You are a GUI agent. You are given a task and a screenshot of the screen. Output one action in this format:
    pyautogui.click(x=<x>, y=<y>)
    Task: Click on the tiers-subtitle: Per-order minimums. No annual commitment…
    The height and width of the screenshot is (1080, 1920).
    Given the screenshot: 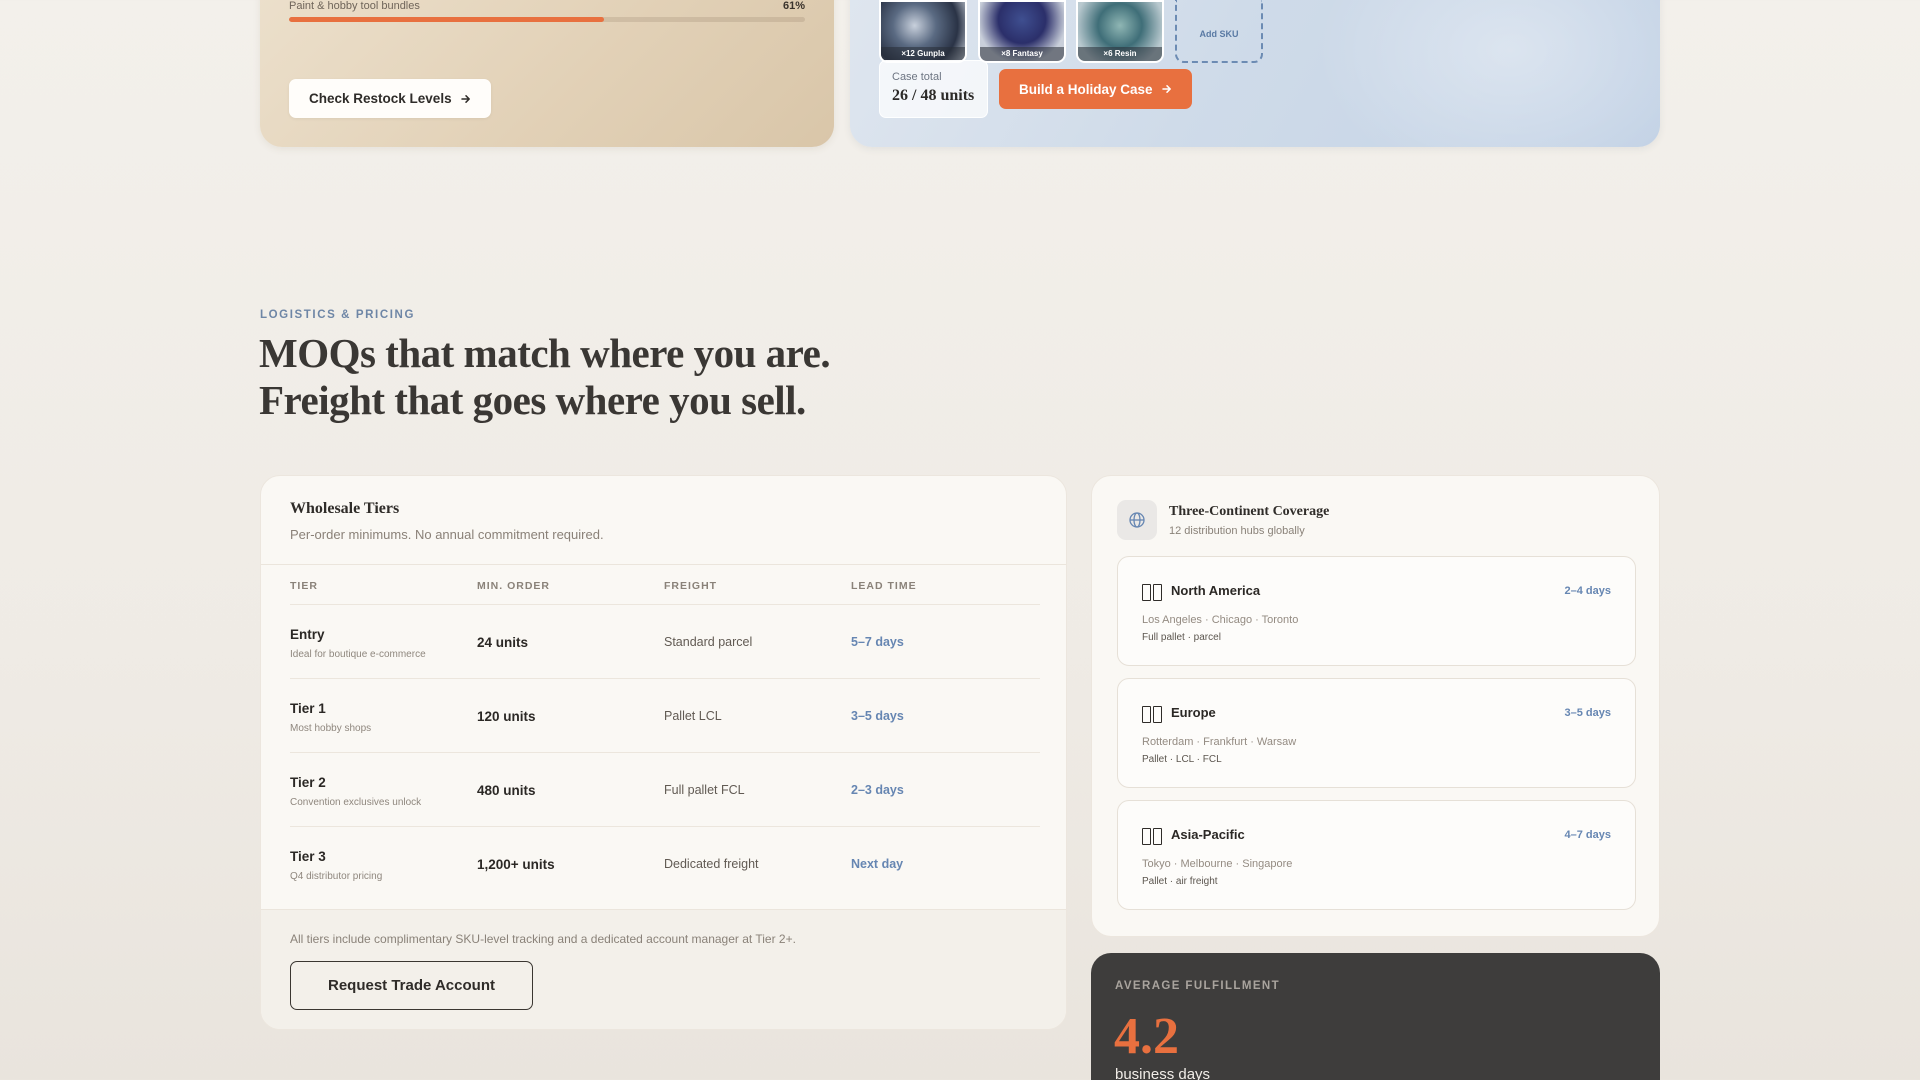 What is the action you would take?
    pyautogui.click(x=447, y=534)
    